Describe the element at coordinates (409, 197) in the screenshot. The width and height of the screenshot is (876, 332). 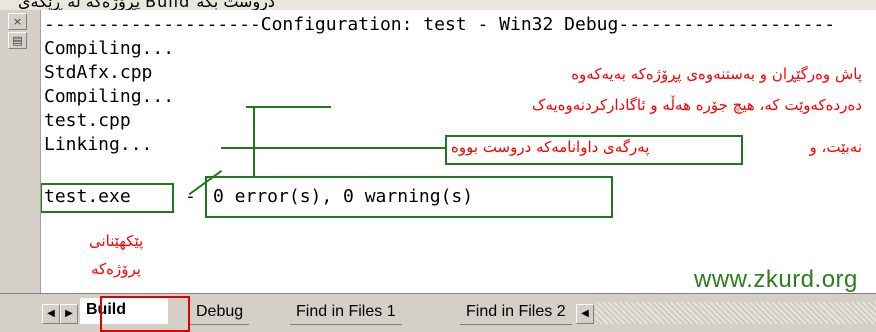
I see `result-highlight-box` at that location.